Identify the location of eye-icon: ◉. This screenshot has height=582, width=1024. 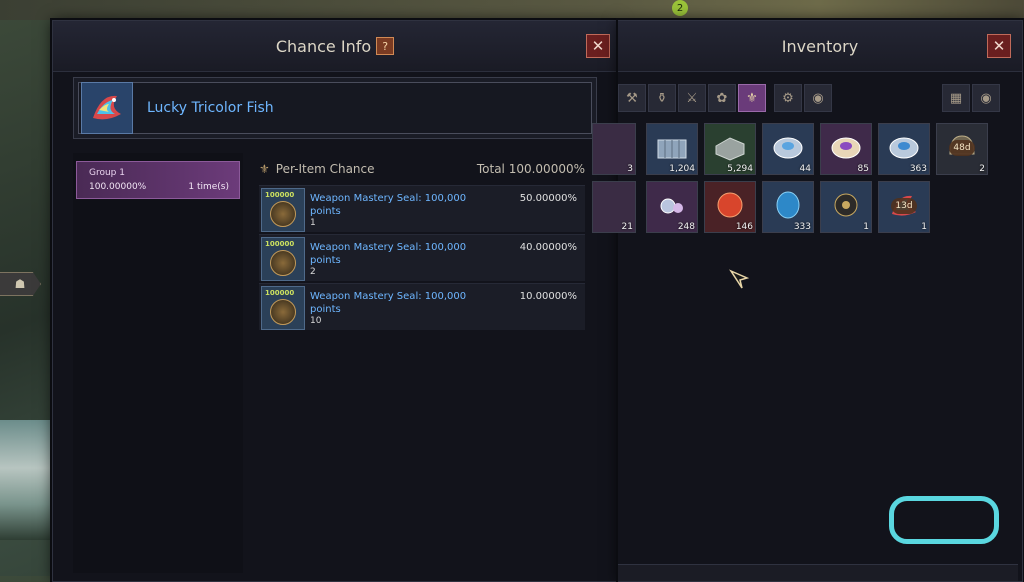
(986, 98).